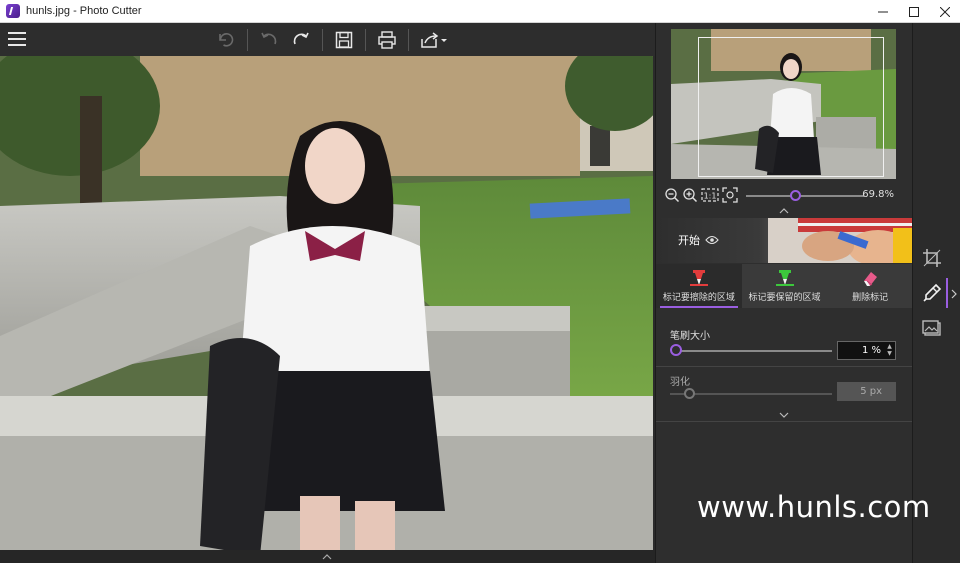 The height and width of the screenshot is (563, 960). What do you see at coordinates (784, 278) in the screenshot?
I see `green-marker-icon` at bounding box center [784, 278].